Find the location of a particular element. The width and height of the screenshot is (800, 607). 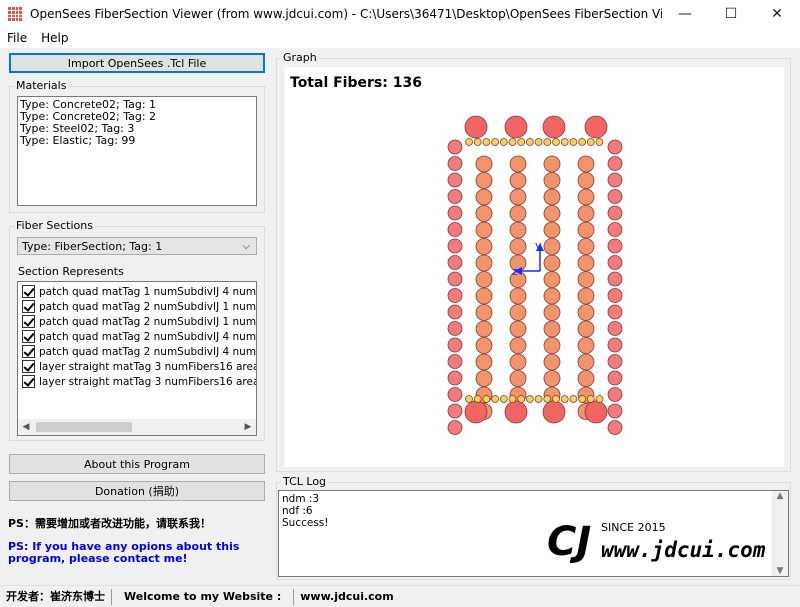

maximize-button: ☐ is located at coordinates (731, 14).